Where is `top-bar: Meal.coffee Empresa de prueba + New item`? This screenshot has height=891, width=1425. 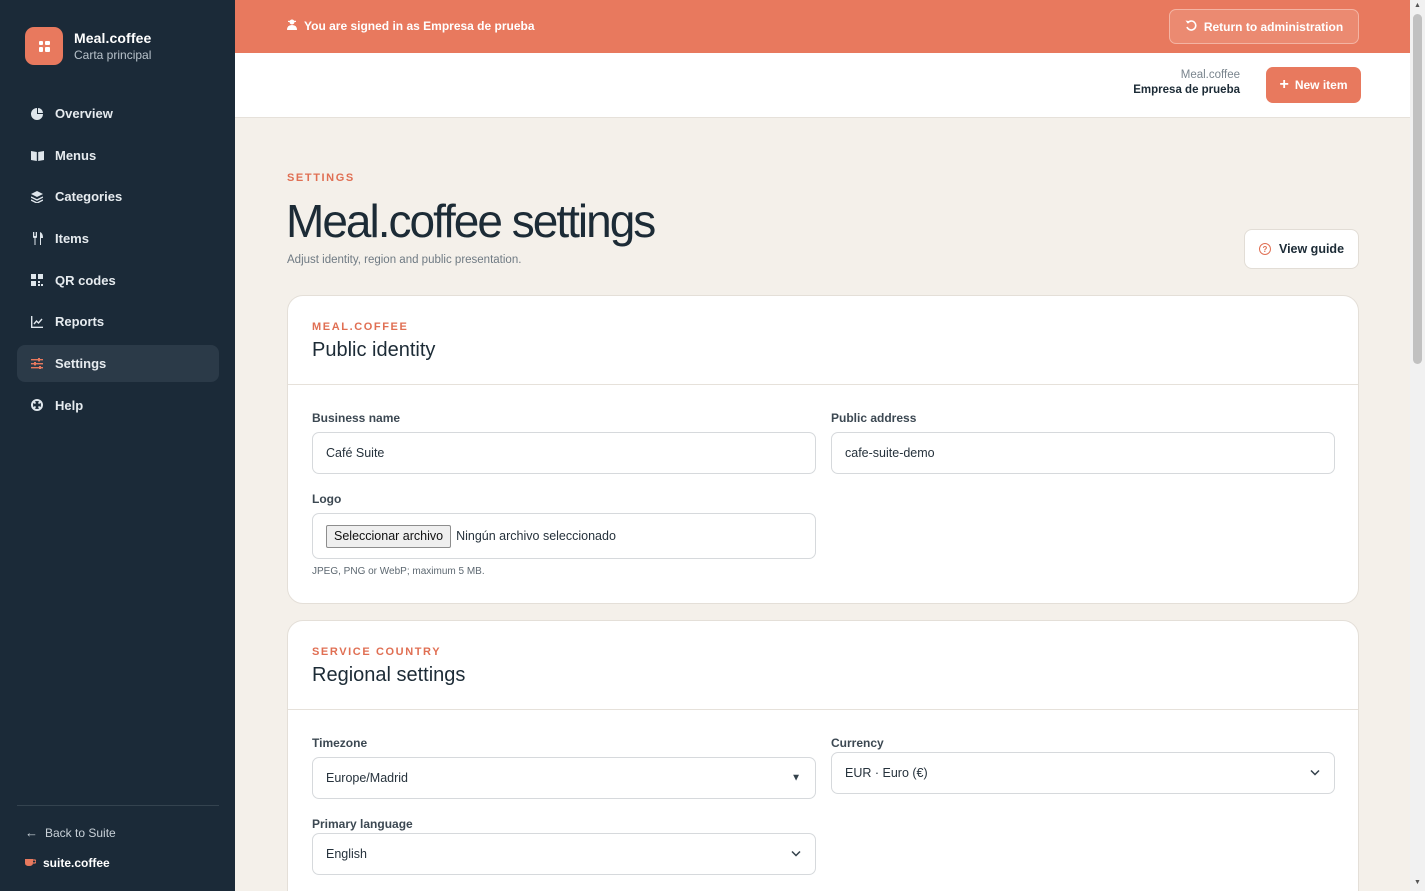 top-bar: Meal.coffee Empresa de prueba + New item is located at coordinates (822, 85).